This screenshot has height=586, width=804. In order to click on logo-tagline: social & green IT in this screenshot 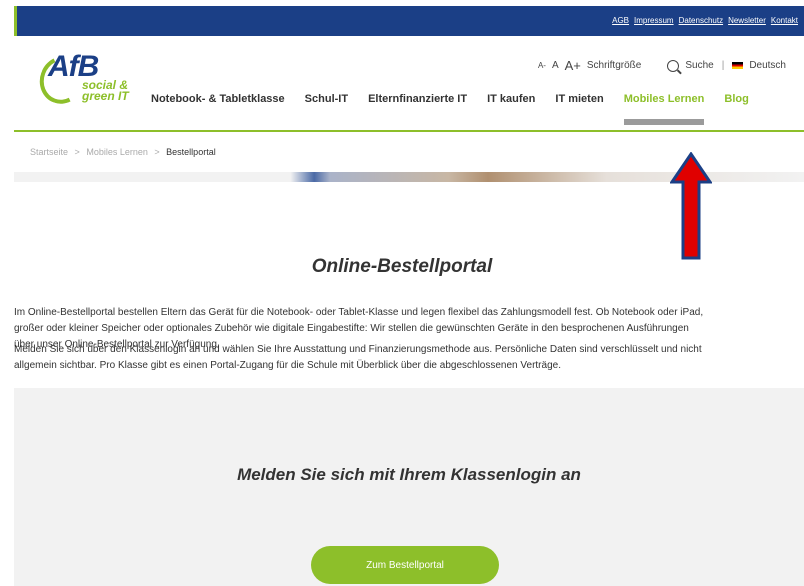, I will do `click(105, 91)`.